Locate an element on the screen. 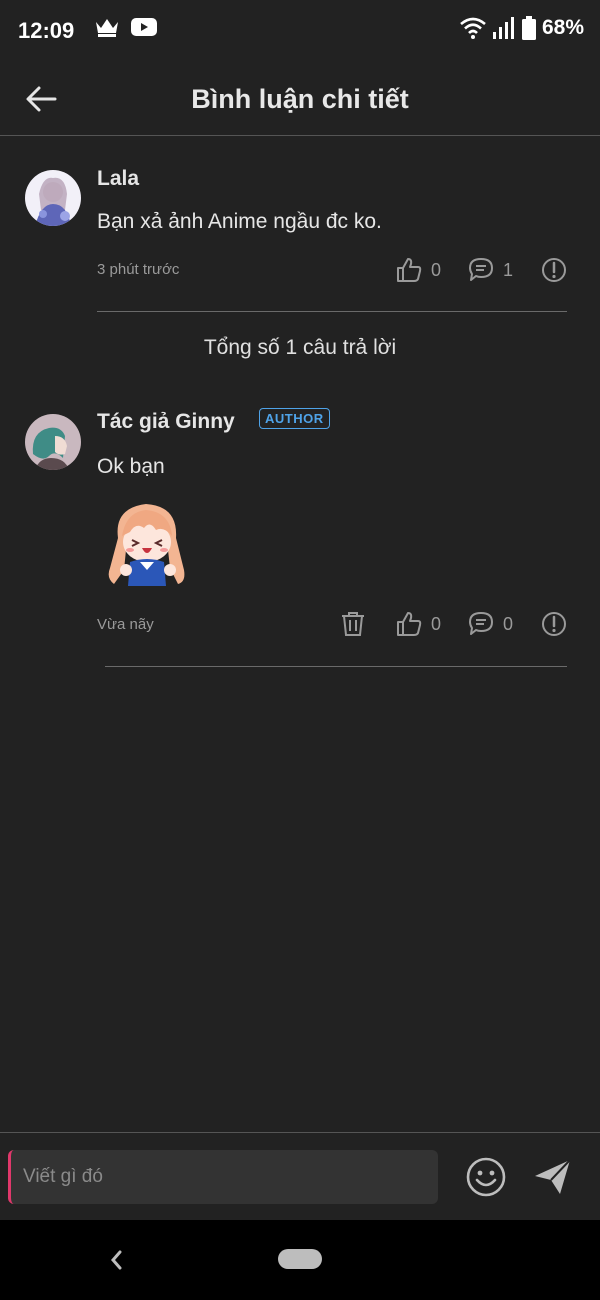 The image size is (600, 1300). username: Lala is located at coordinates (118, 179).